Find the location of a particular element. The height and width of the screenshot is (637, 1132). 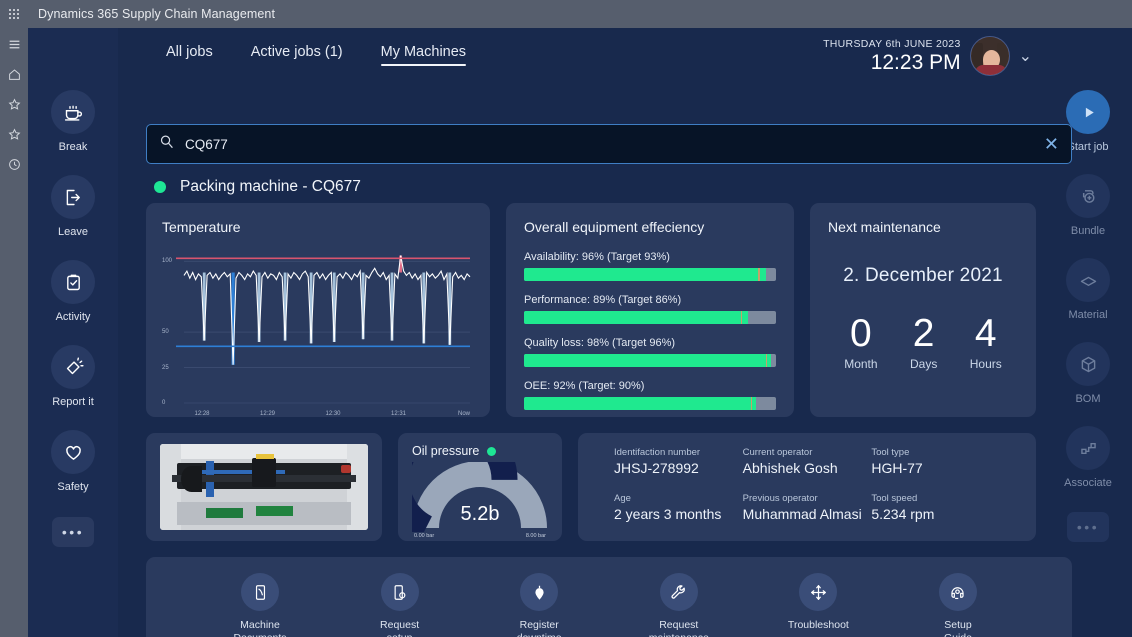

quick-action-label: Requestsetup is located at coordinates (400, 628).